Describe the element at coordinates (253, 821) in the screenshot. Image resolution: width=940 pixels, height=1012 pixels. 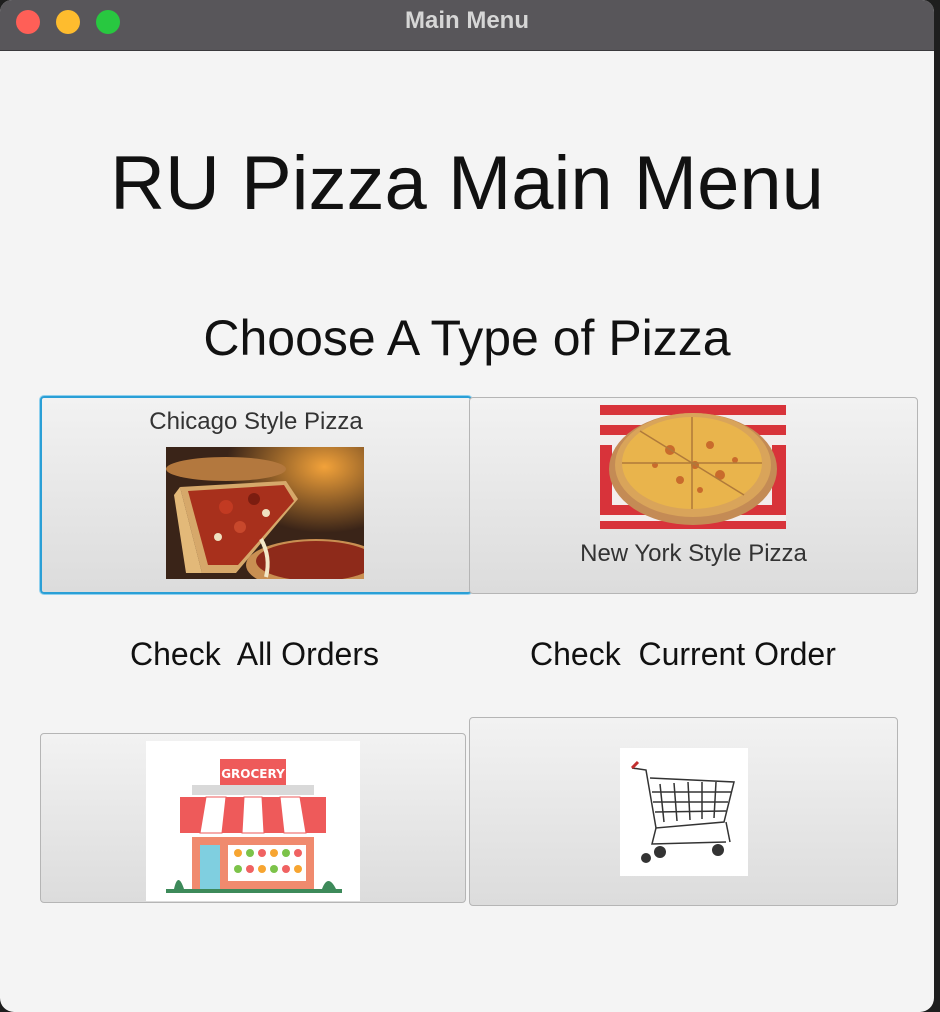
I see `grocery-store-image: GROCERY` at that location.